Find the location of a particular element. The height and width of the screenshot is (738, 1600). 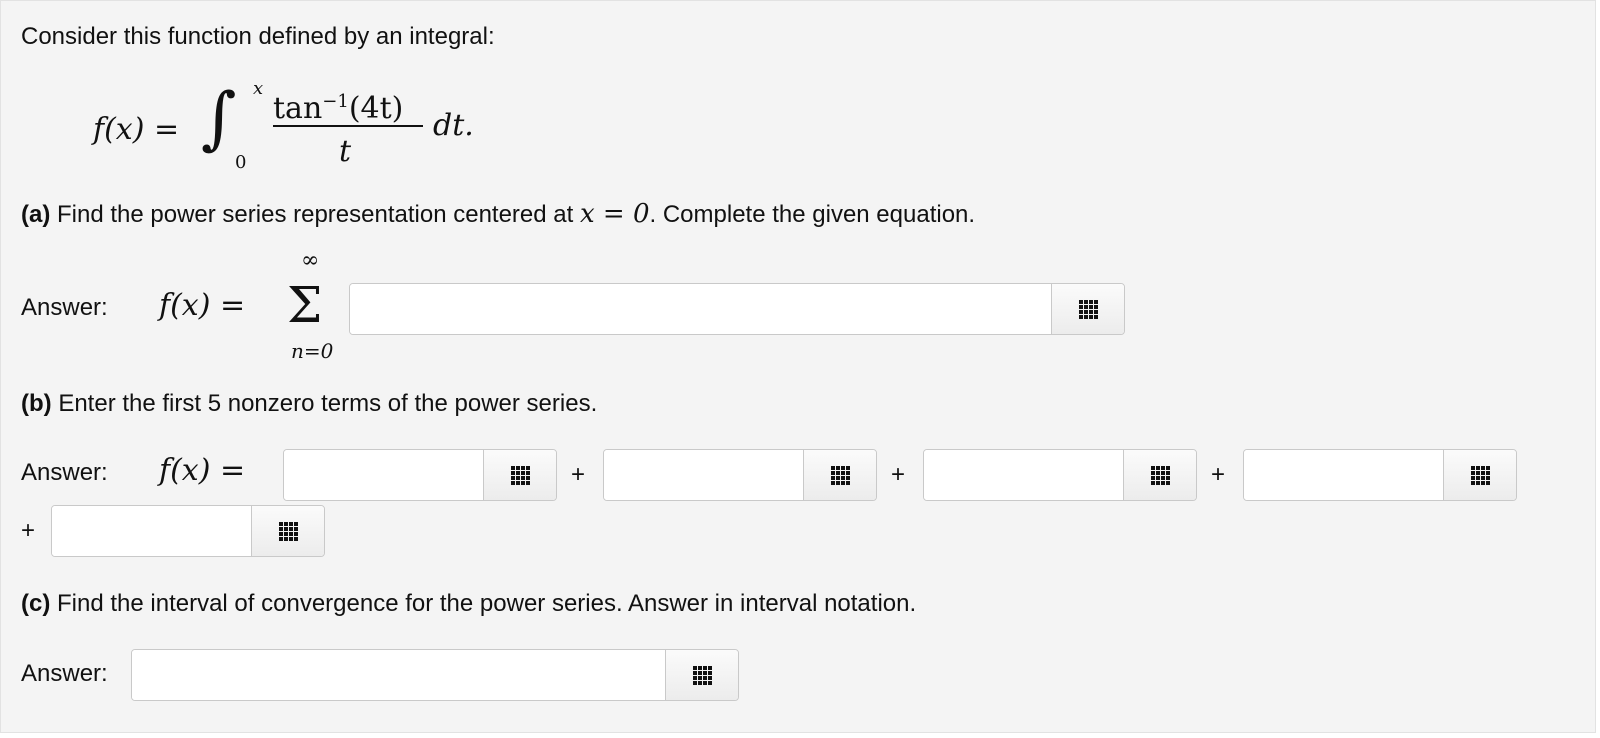

part-a-label: (a) is located at coordinates (36, 214).